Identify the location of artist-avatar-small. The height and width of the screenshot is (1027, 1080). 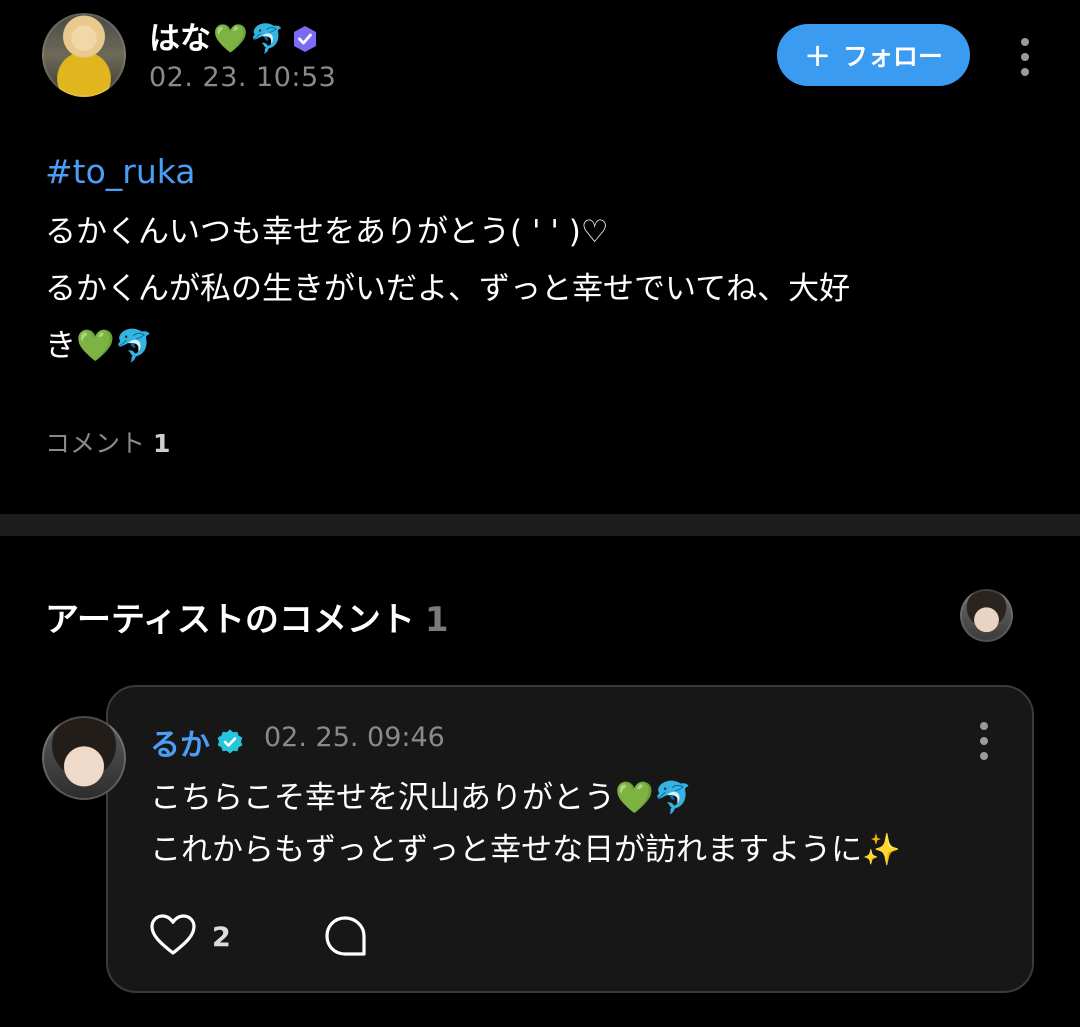
(986, 615).